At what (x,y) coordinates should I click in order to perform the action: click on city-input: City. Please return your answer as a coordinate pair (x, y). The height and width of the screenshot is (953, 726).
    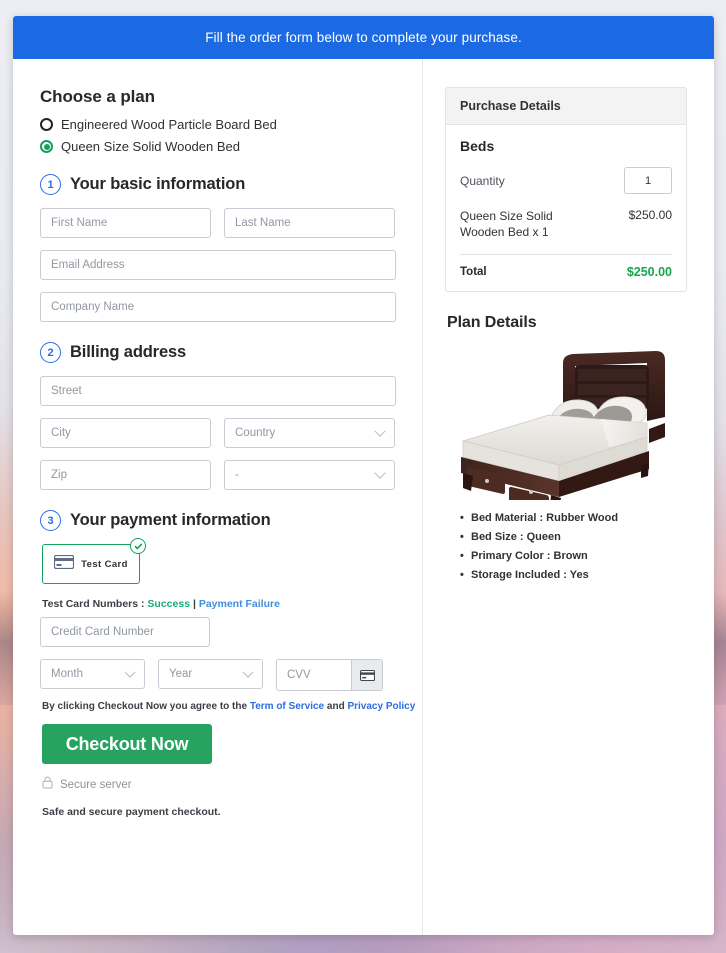
    Looking at the image, I should click on (125, 433).